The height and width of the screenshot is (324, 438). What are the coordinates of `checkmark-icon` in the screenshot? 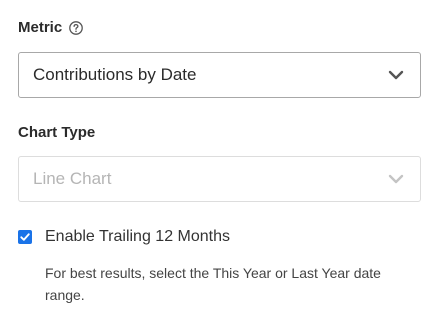 It's located at (25, 237).